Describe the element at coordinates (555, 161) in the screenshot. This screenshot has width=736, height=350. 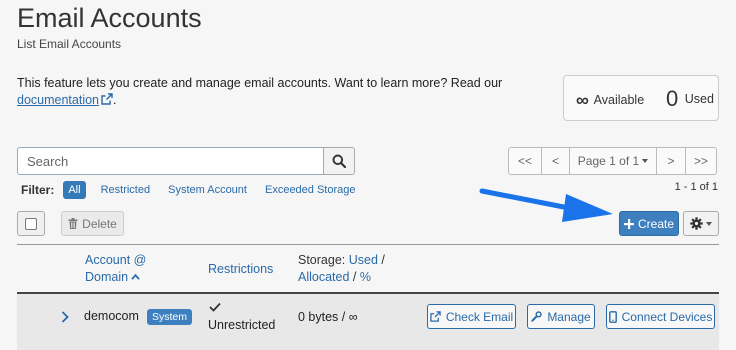
I see `prev-page-button: <` at that location.